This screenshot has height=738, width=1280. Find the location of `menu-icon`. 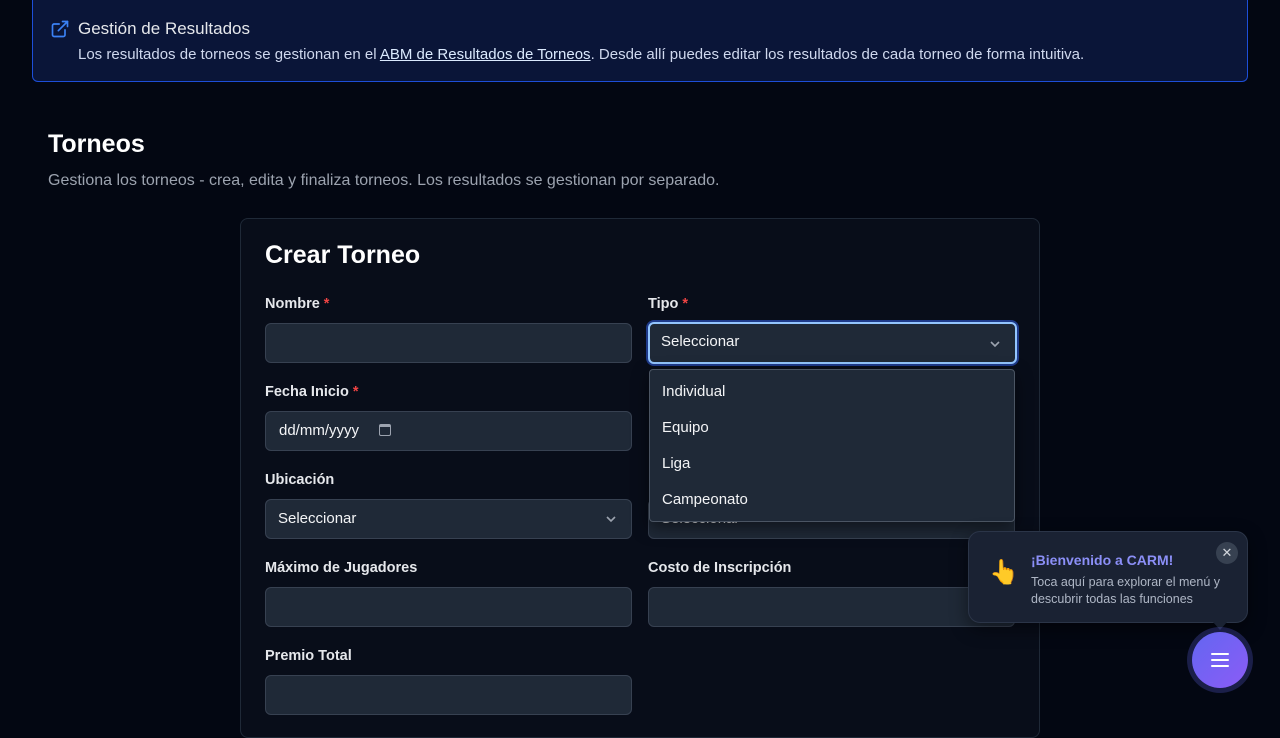

menu-icon is located at coordinates (1220, 660).